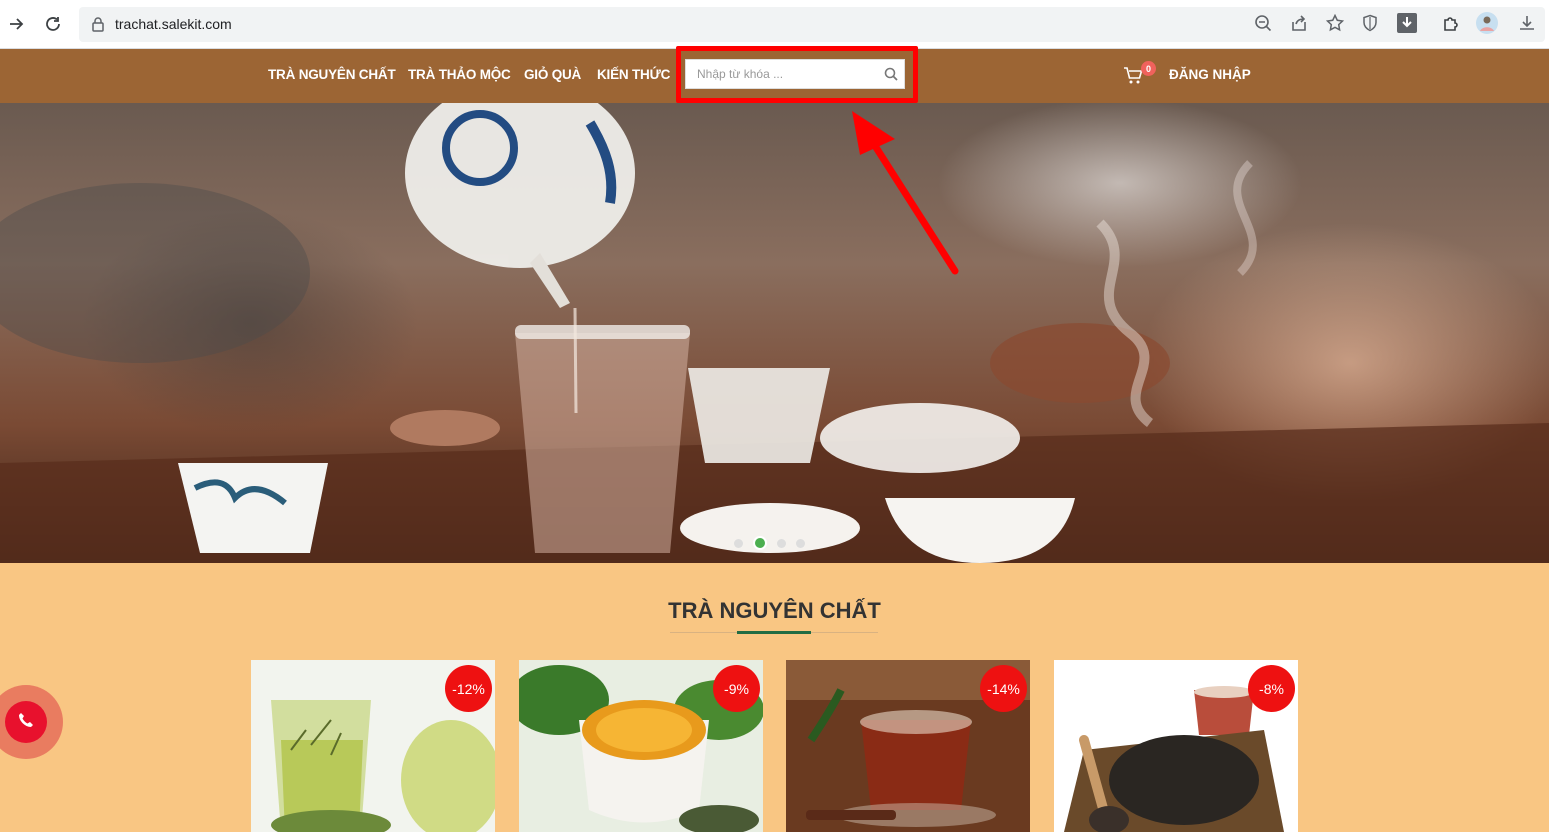 The image size is (1549, 832). What do you see at coordinates (1263, 23) in the screenshot?
I see `zoom-out-icon` at bounding box center [1263, 23].